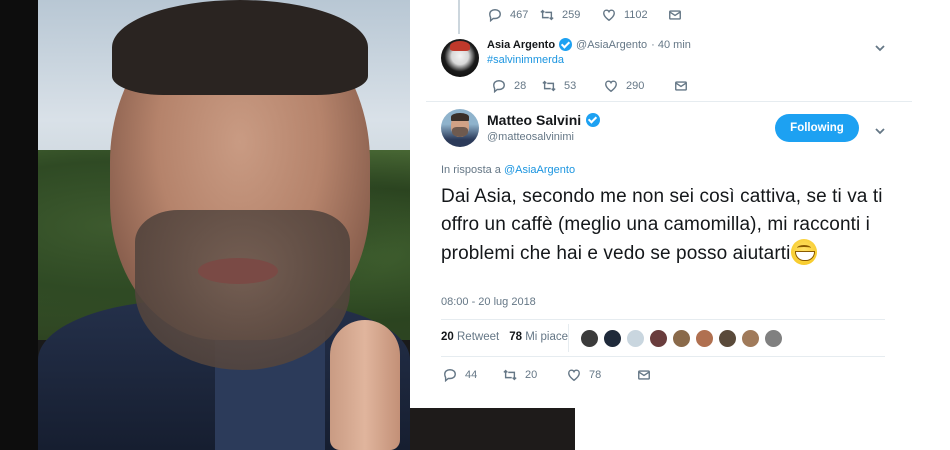 This screenshot has height=450, width=950. What do you see at coordinates (635, 86) in the screenshot?
I see `like-count: 290` at bounding box center [635, 86].